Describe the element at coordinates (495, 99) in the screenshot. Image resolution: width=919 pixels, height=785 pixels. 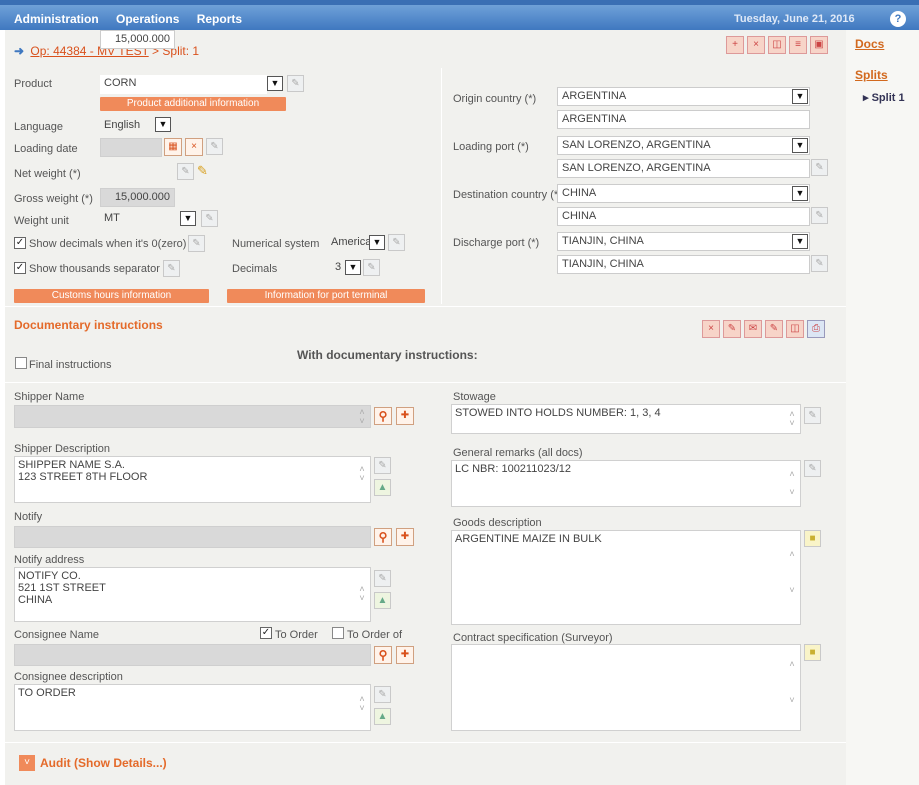
I see `origin-country-label: Origin country (*)` at that location.